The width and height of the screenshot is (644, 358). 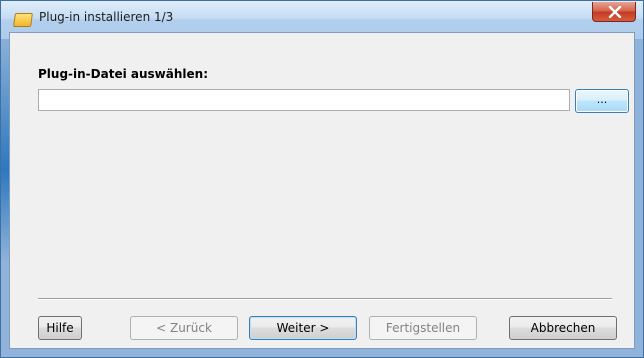 I want to click on next-button: Weiter >, so click(x=303, y=328).